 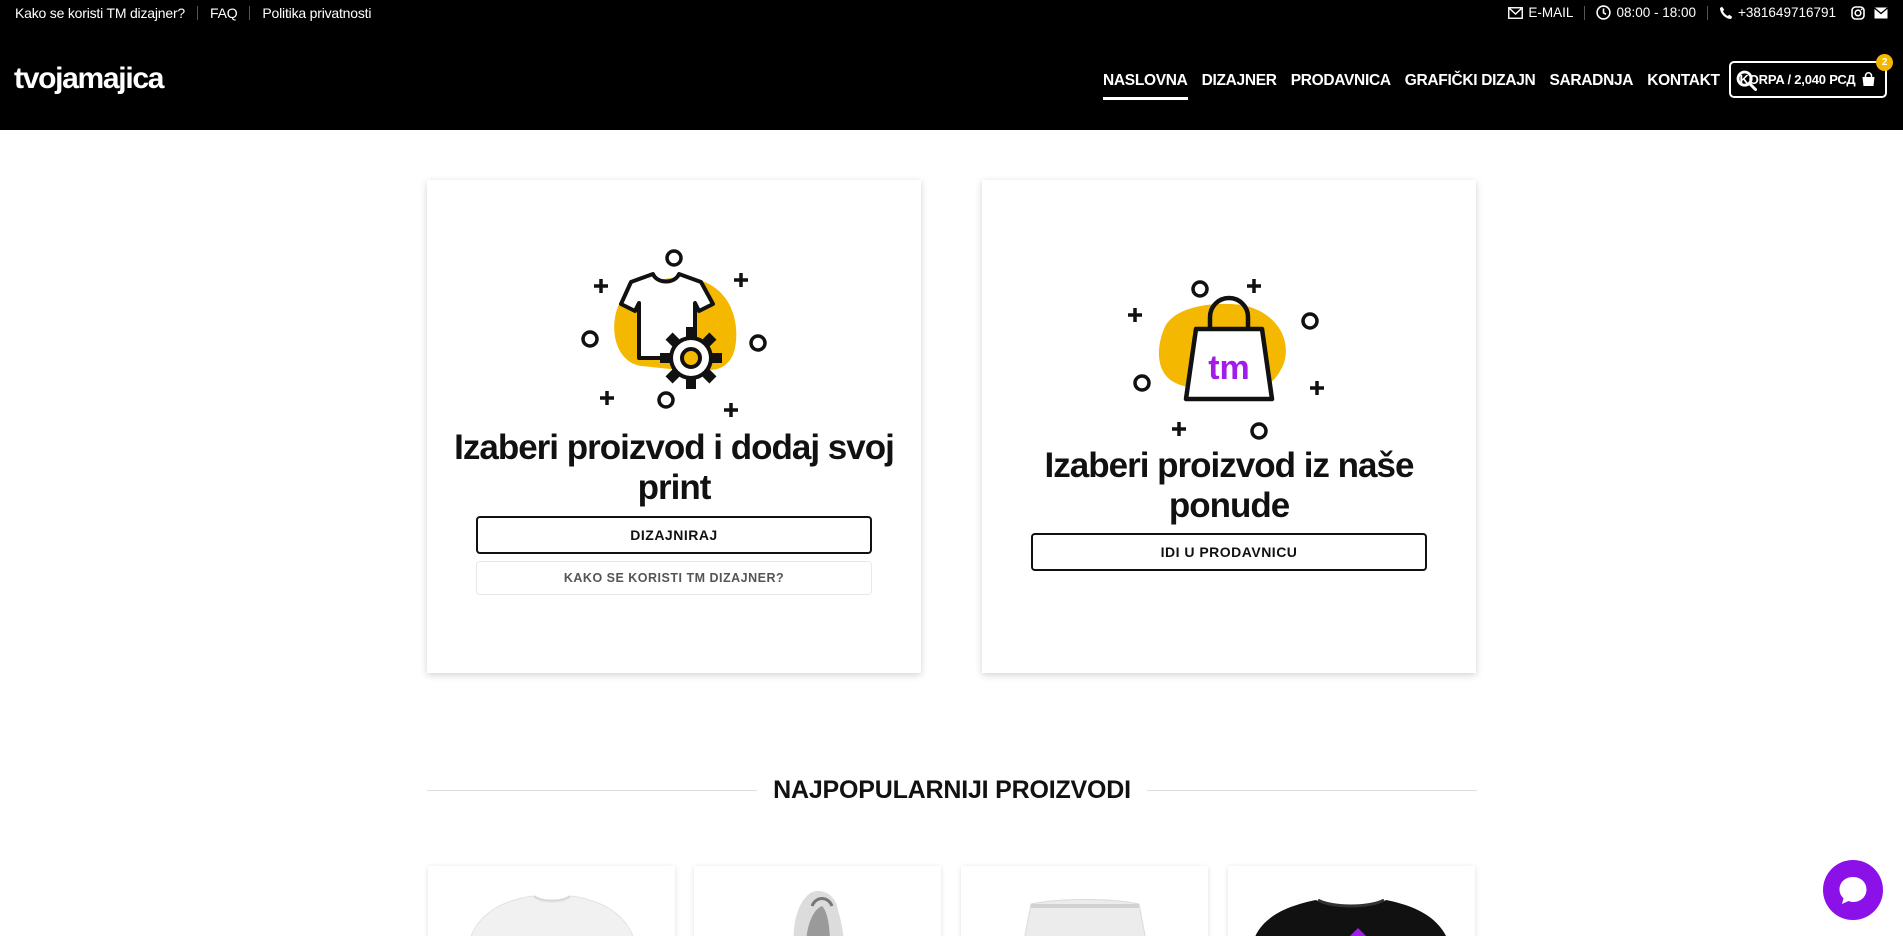 I want to click on nav-item-prodavnica: PRODAVNICA, so click(x=1341, y=81).